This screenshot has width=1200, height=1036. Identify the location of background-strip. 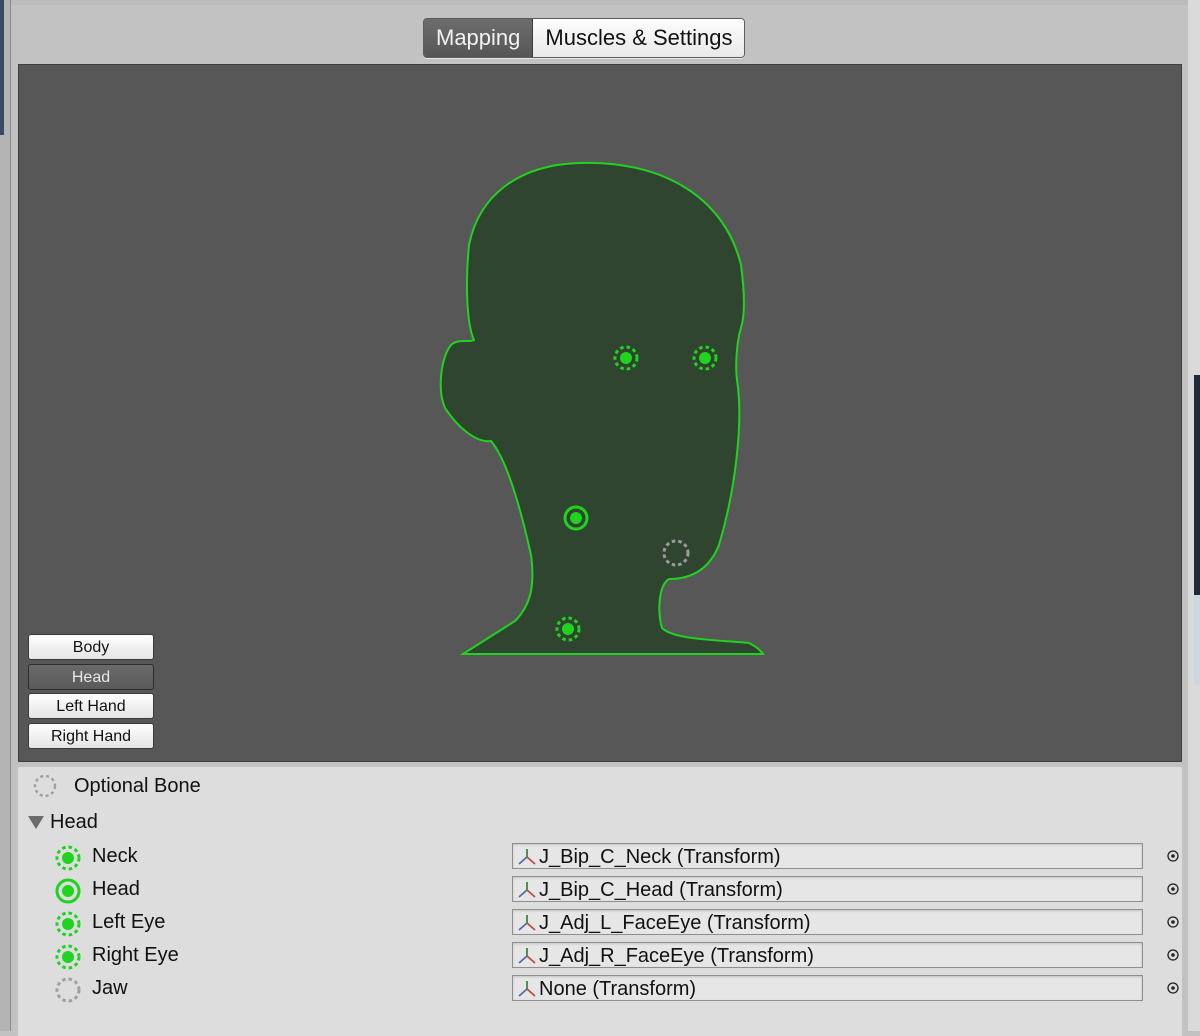
(1197, 485).